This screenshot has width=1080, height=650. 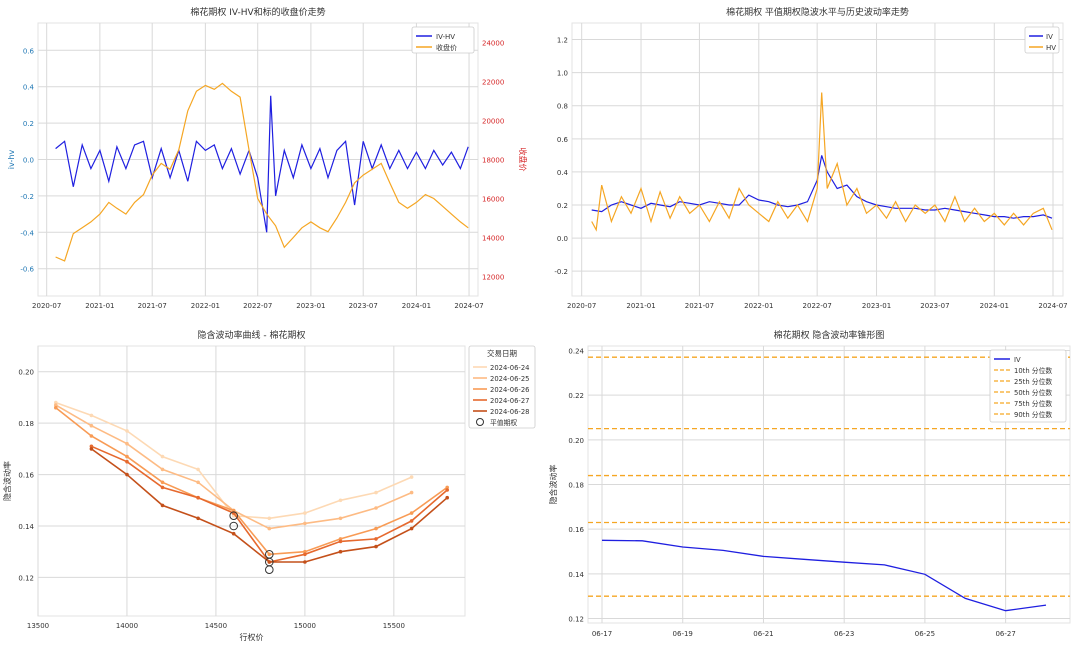 What do you see at coordinates (27, 270) in the screenshot?
I see `y-tick-label: -0.6` at bounding box center [27, 270].